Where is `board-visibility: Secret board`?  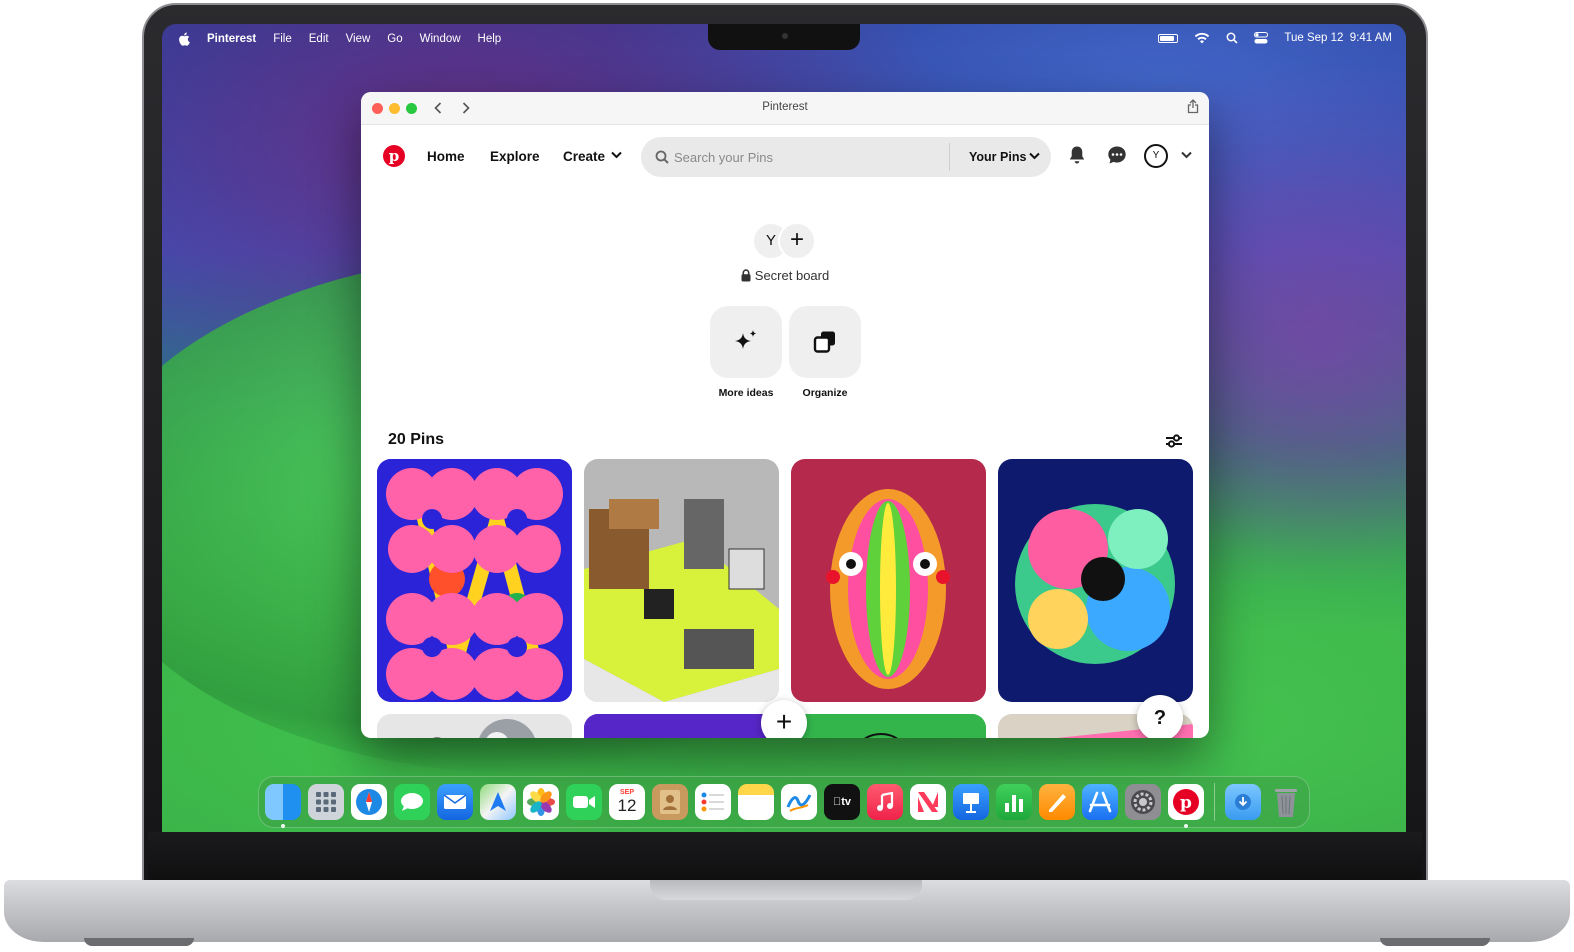
board-visibility: Secret board is located at coordinates (785, 275).